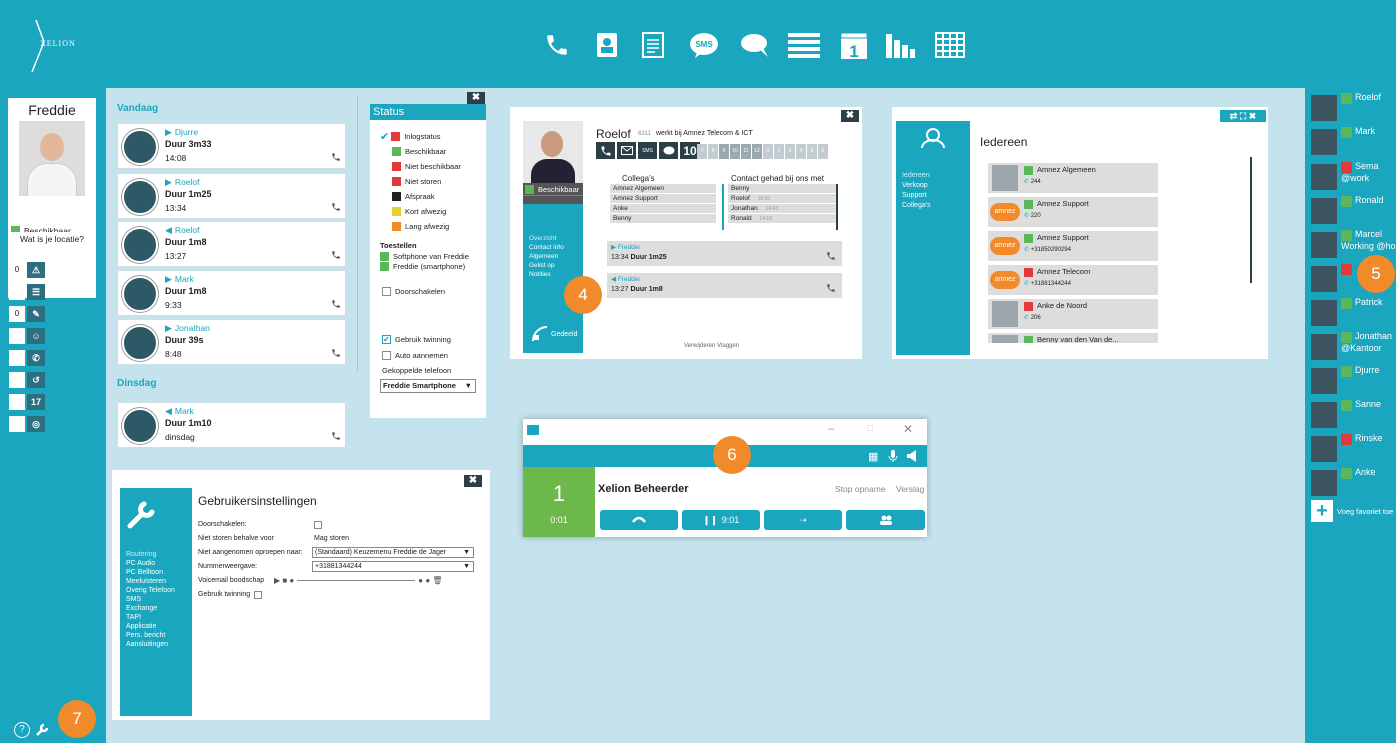 This screenshot has width=1396, height=743. I want to click on twinning-toggle: ✔ Gebruik twinning, so click(416, 339).